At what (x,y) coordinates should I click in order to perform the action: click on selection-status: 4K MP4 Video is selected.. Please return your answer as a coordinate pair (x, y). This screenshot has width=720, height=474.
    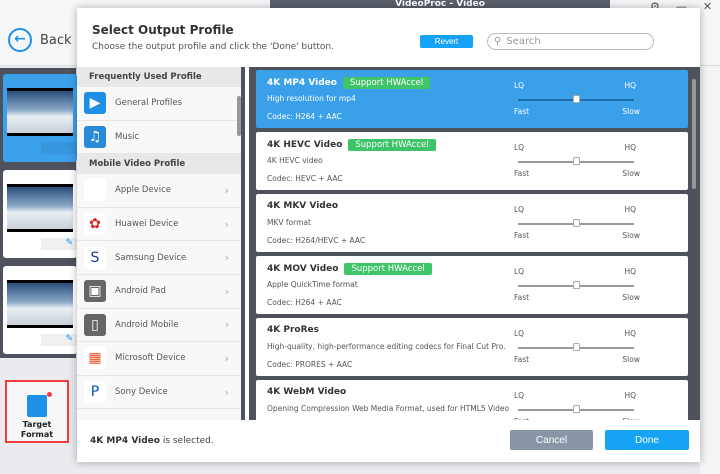
    Looking at the image, I should click on (152, 441).